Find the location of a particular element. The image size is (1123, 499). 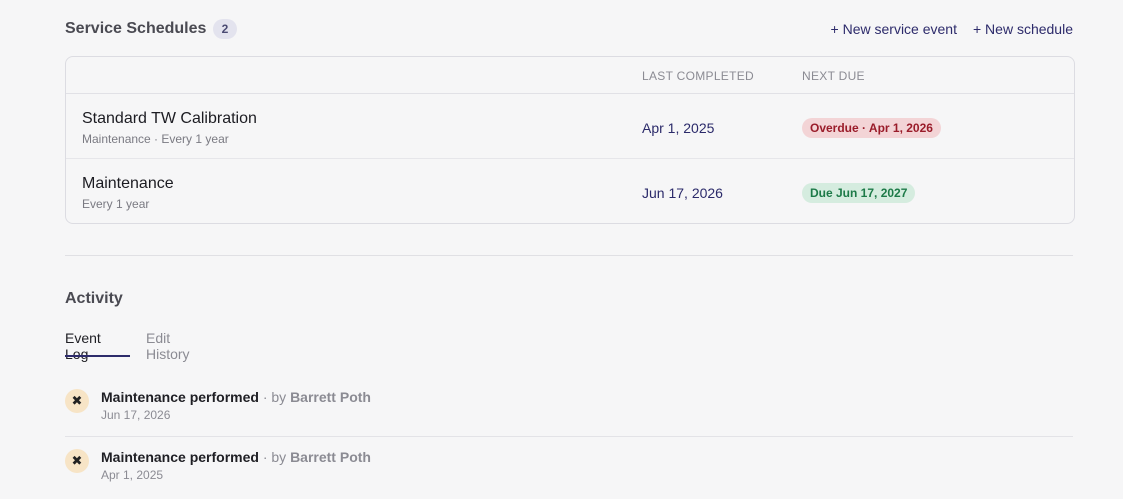

status-badge: Due Jun 17, 2027 is located at coordinates (859, 193).